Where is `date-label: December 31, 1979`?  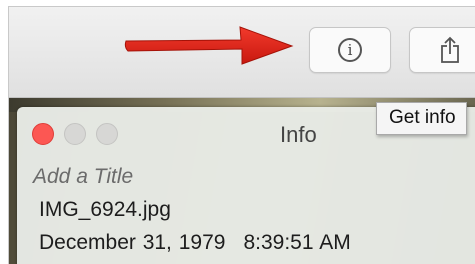 date-label: December 31, 1979 is located at coordinates (132, 242).